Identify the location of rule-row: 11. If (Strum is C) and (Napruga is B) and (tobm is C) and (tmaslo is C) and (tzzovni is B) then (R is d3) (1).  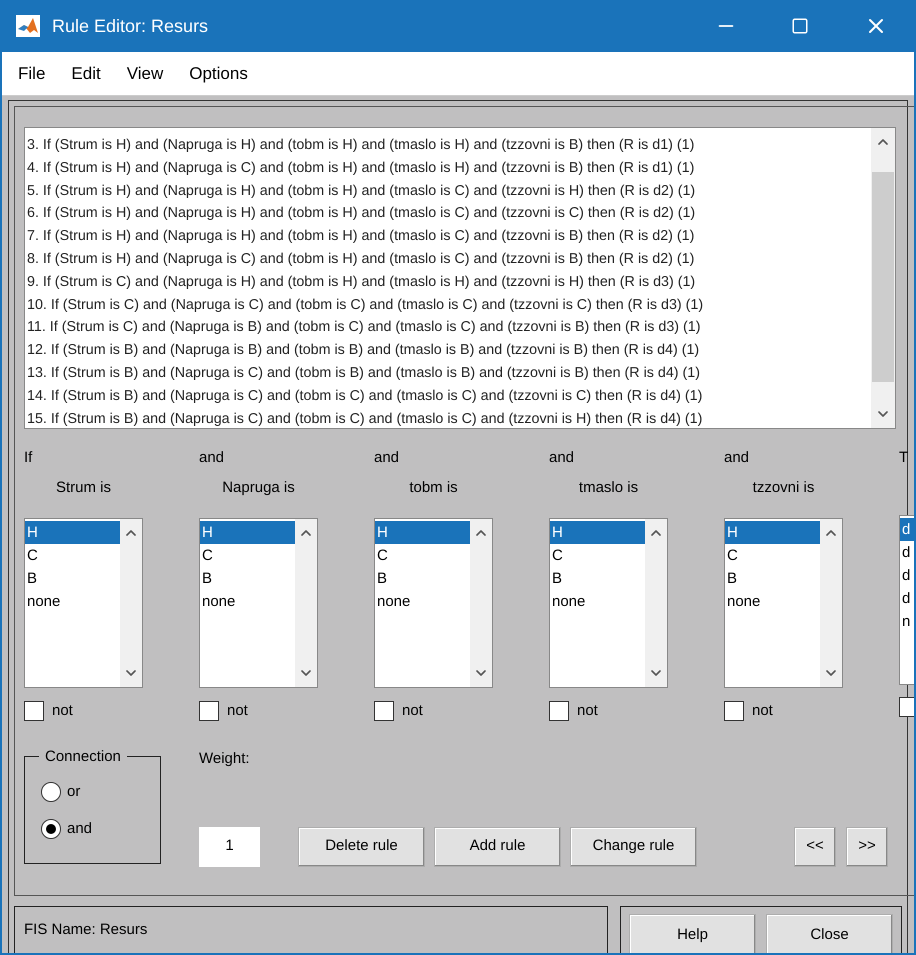
(449, 328).